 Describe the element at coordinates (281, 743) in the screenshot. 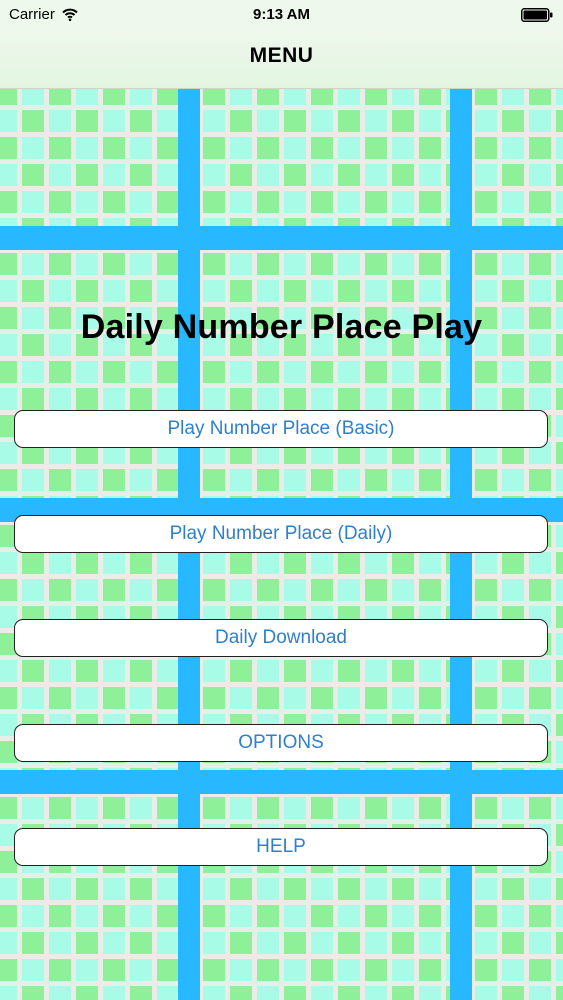

I see `options-button: OPTIONS` at that location.